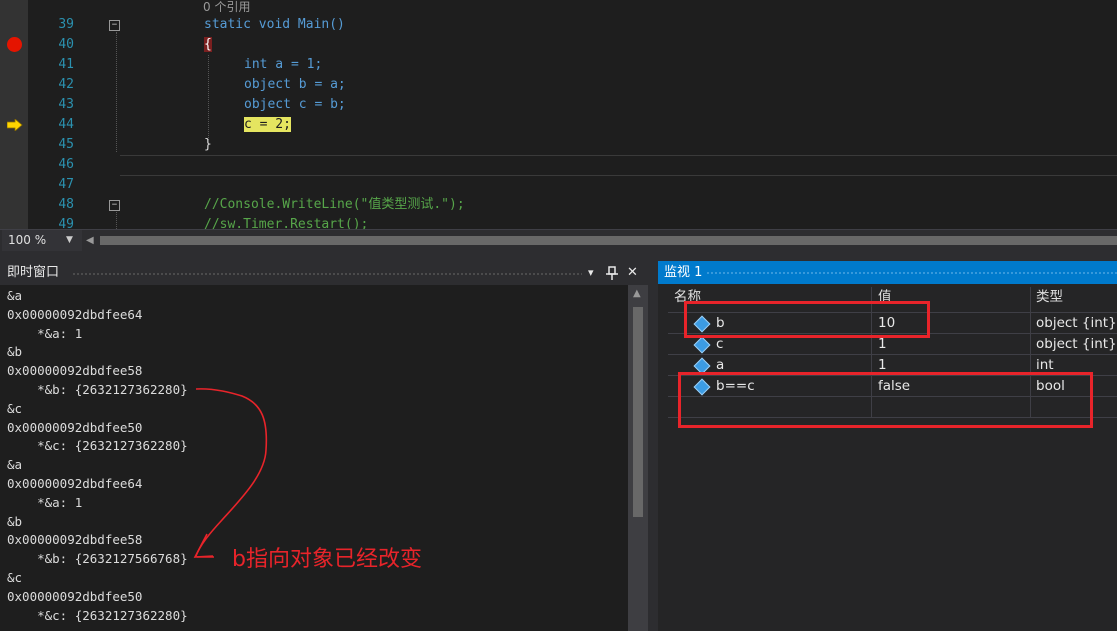  Describe the element at coordinates (230, 473) in the screenshot. I see `annotation-arrow` at that location.